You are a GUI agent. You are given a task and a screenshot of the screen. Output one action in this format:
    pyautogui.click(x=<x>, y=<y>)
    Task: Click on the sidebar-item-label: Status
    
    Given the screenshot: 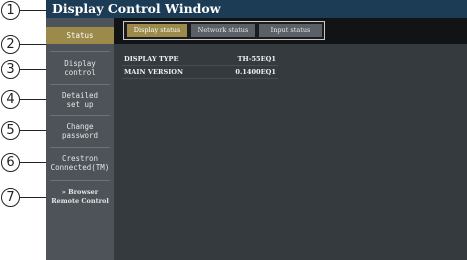 What is the action you would take?
    pyautogui.click(x=80, y=35)
    